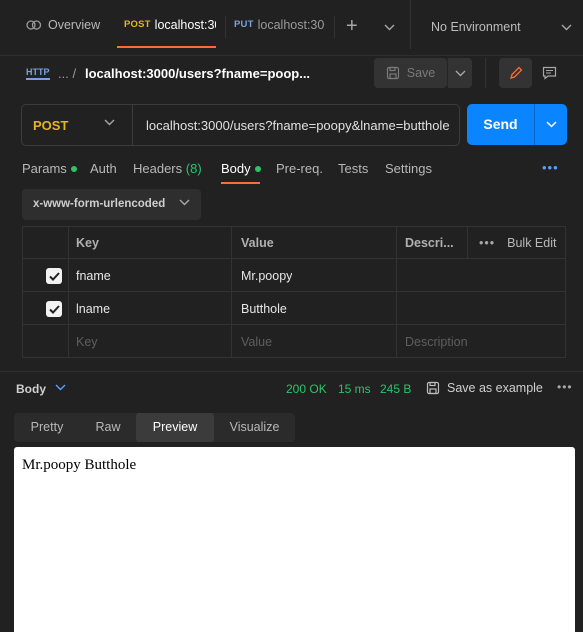 The width and height of the screenshot is (583, 632). What do you see at coordinates (31, 389) in the screenshot?
I see `response-body-label: Body` at bounding box center [31, 389].